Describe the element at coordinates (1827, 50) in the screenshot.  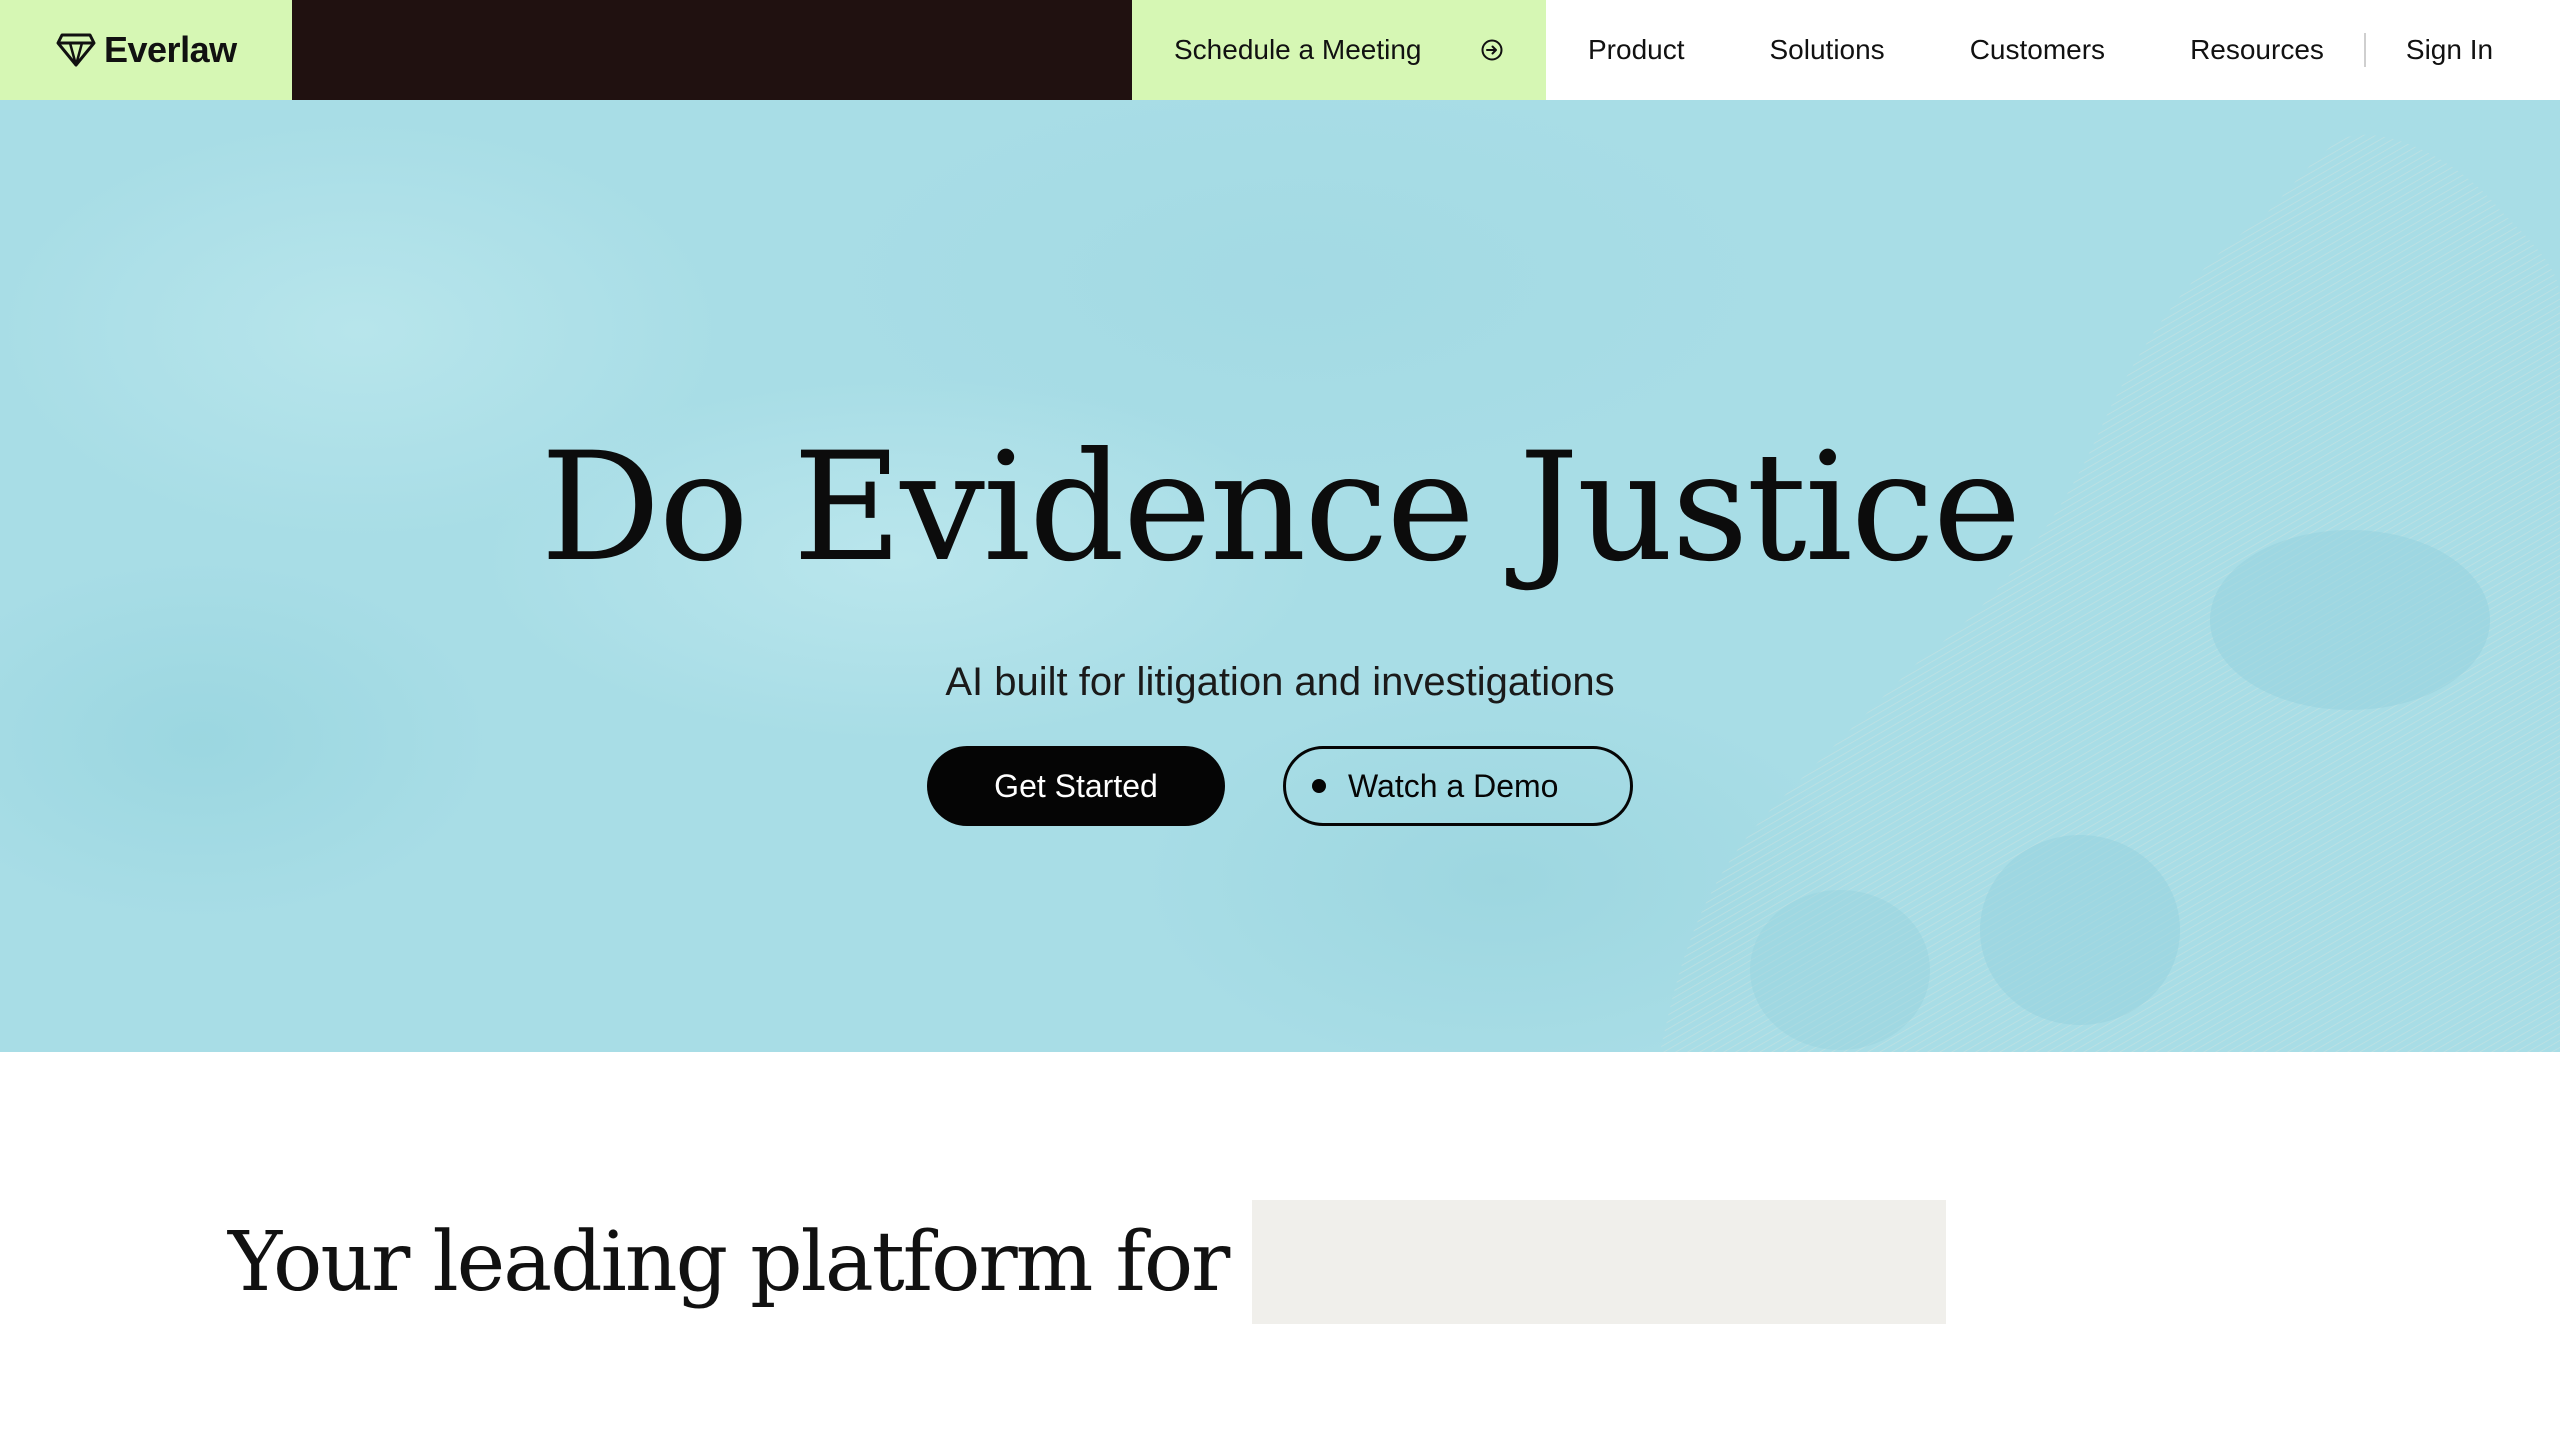
I see `nav-link-solutions: Solutions` at that location.